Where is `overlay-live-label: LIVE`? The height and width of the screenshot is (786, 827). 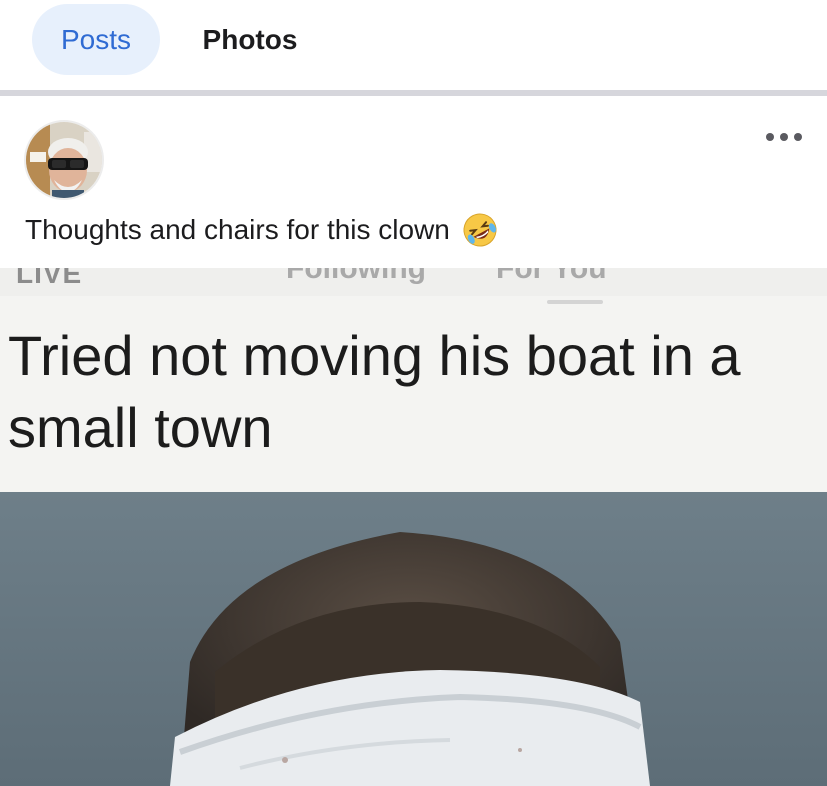
overlay-live-label: LIVE is located at coordinates (49, 278).